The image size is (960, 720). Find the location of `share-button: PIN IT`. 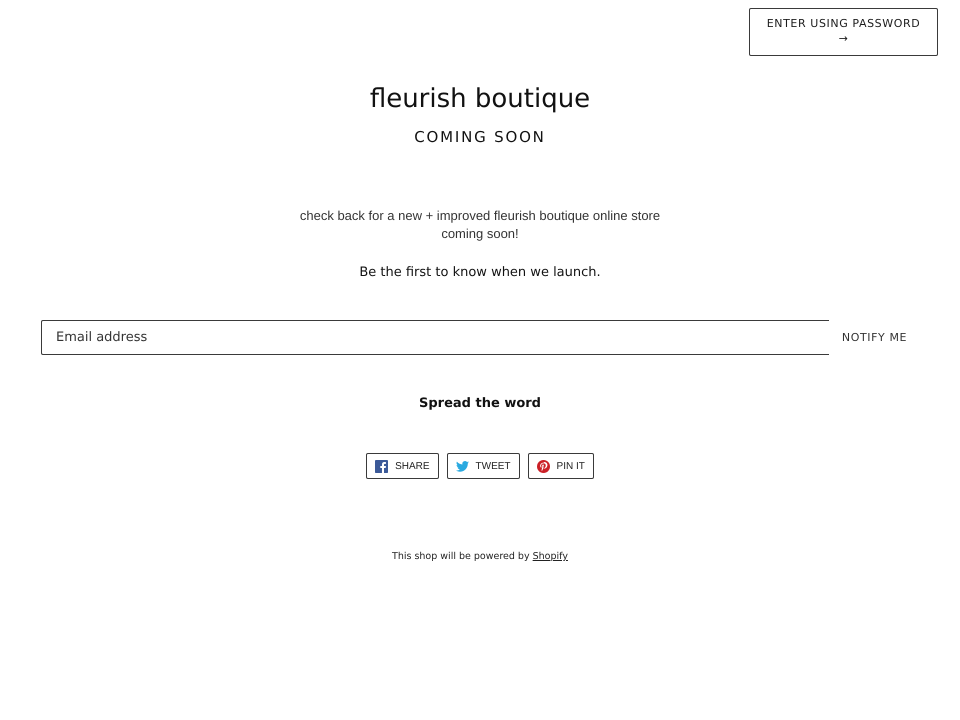

share-button: PIN IT is located at coordinates (561, 466).